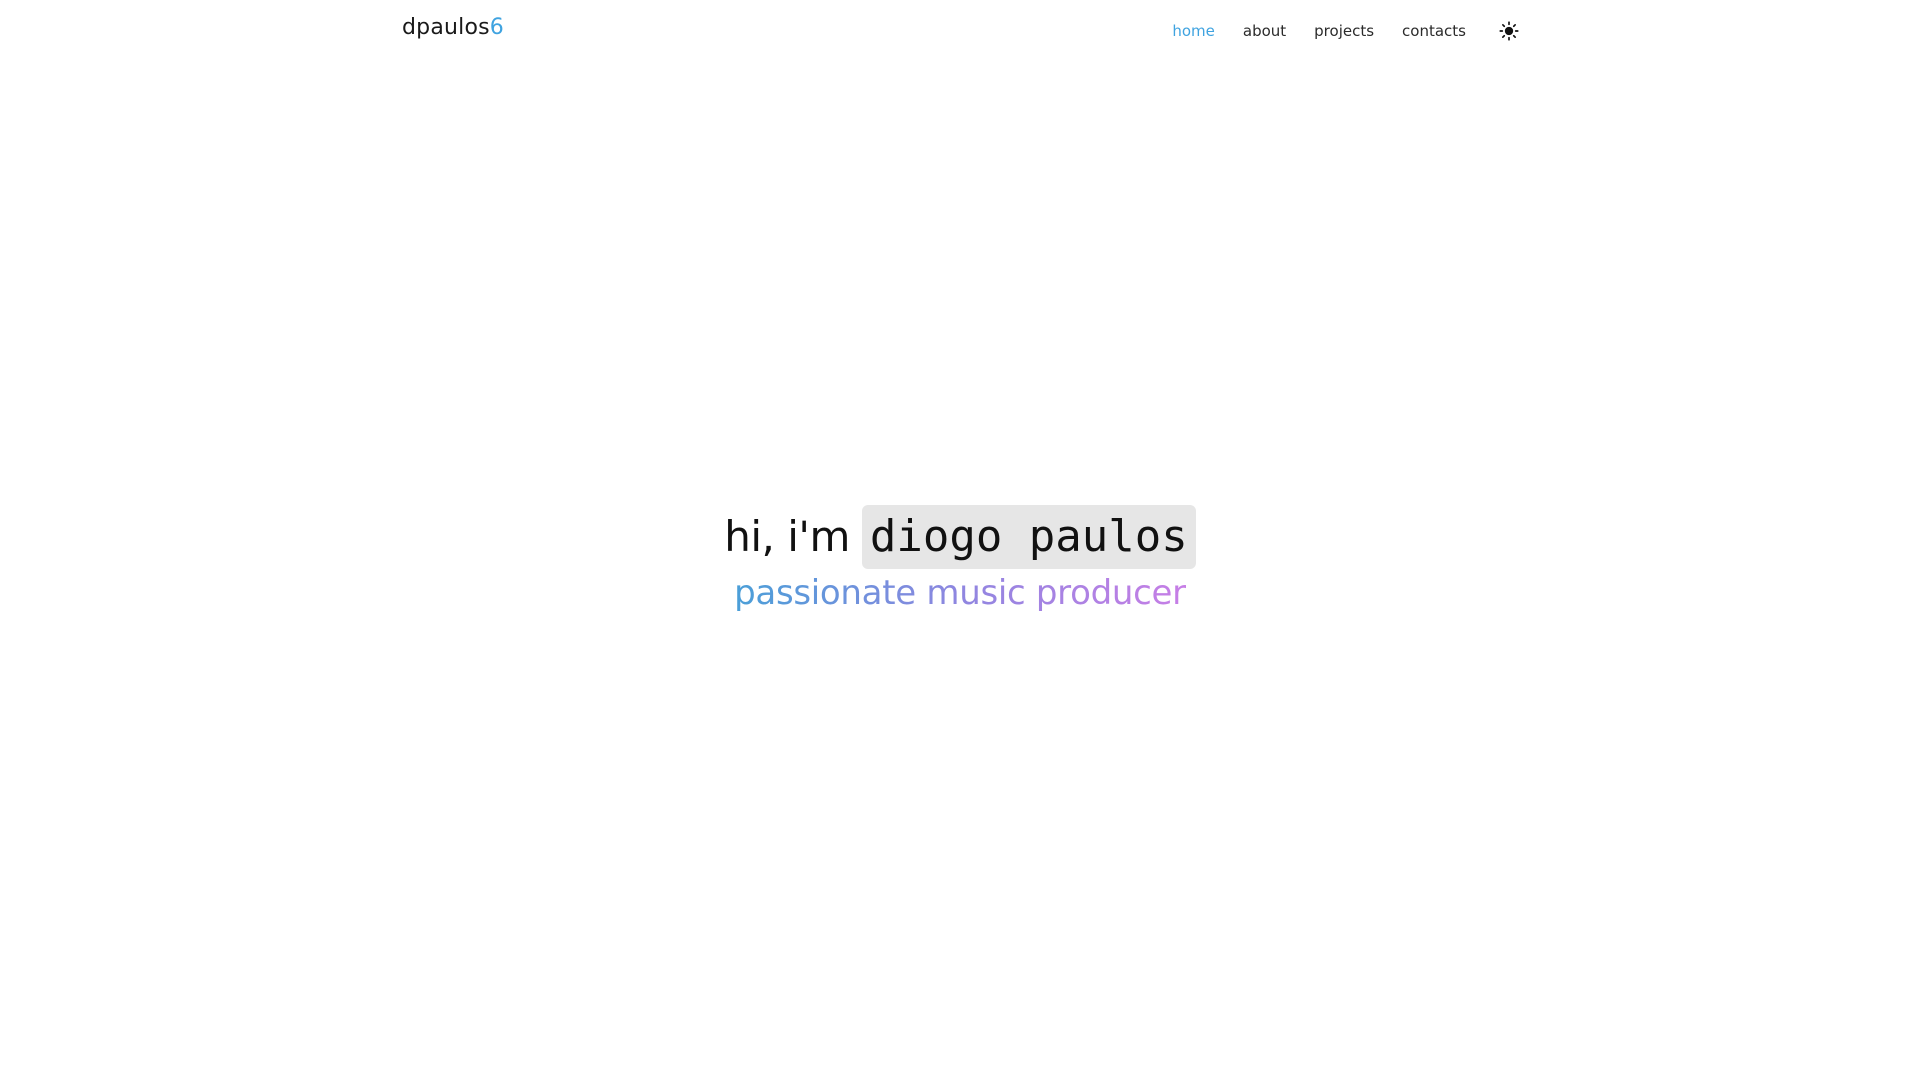 This screenshot has height=1080, width=1920. Describe the element at coordinates (1344, 31) in the screenshot. I see `nav-link-projects: projects` at that location.